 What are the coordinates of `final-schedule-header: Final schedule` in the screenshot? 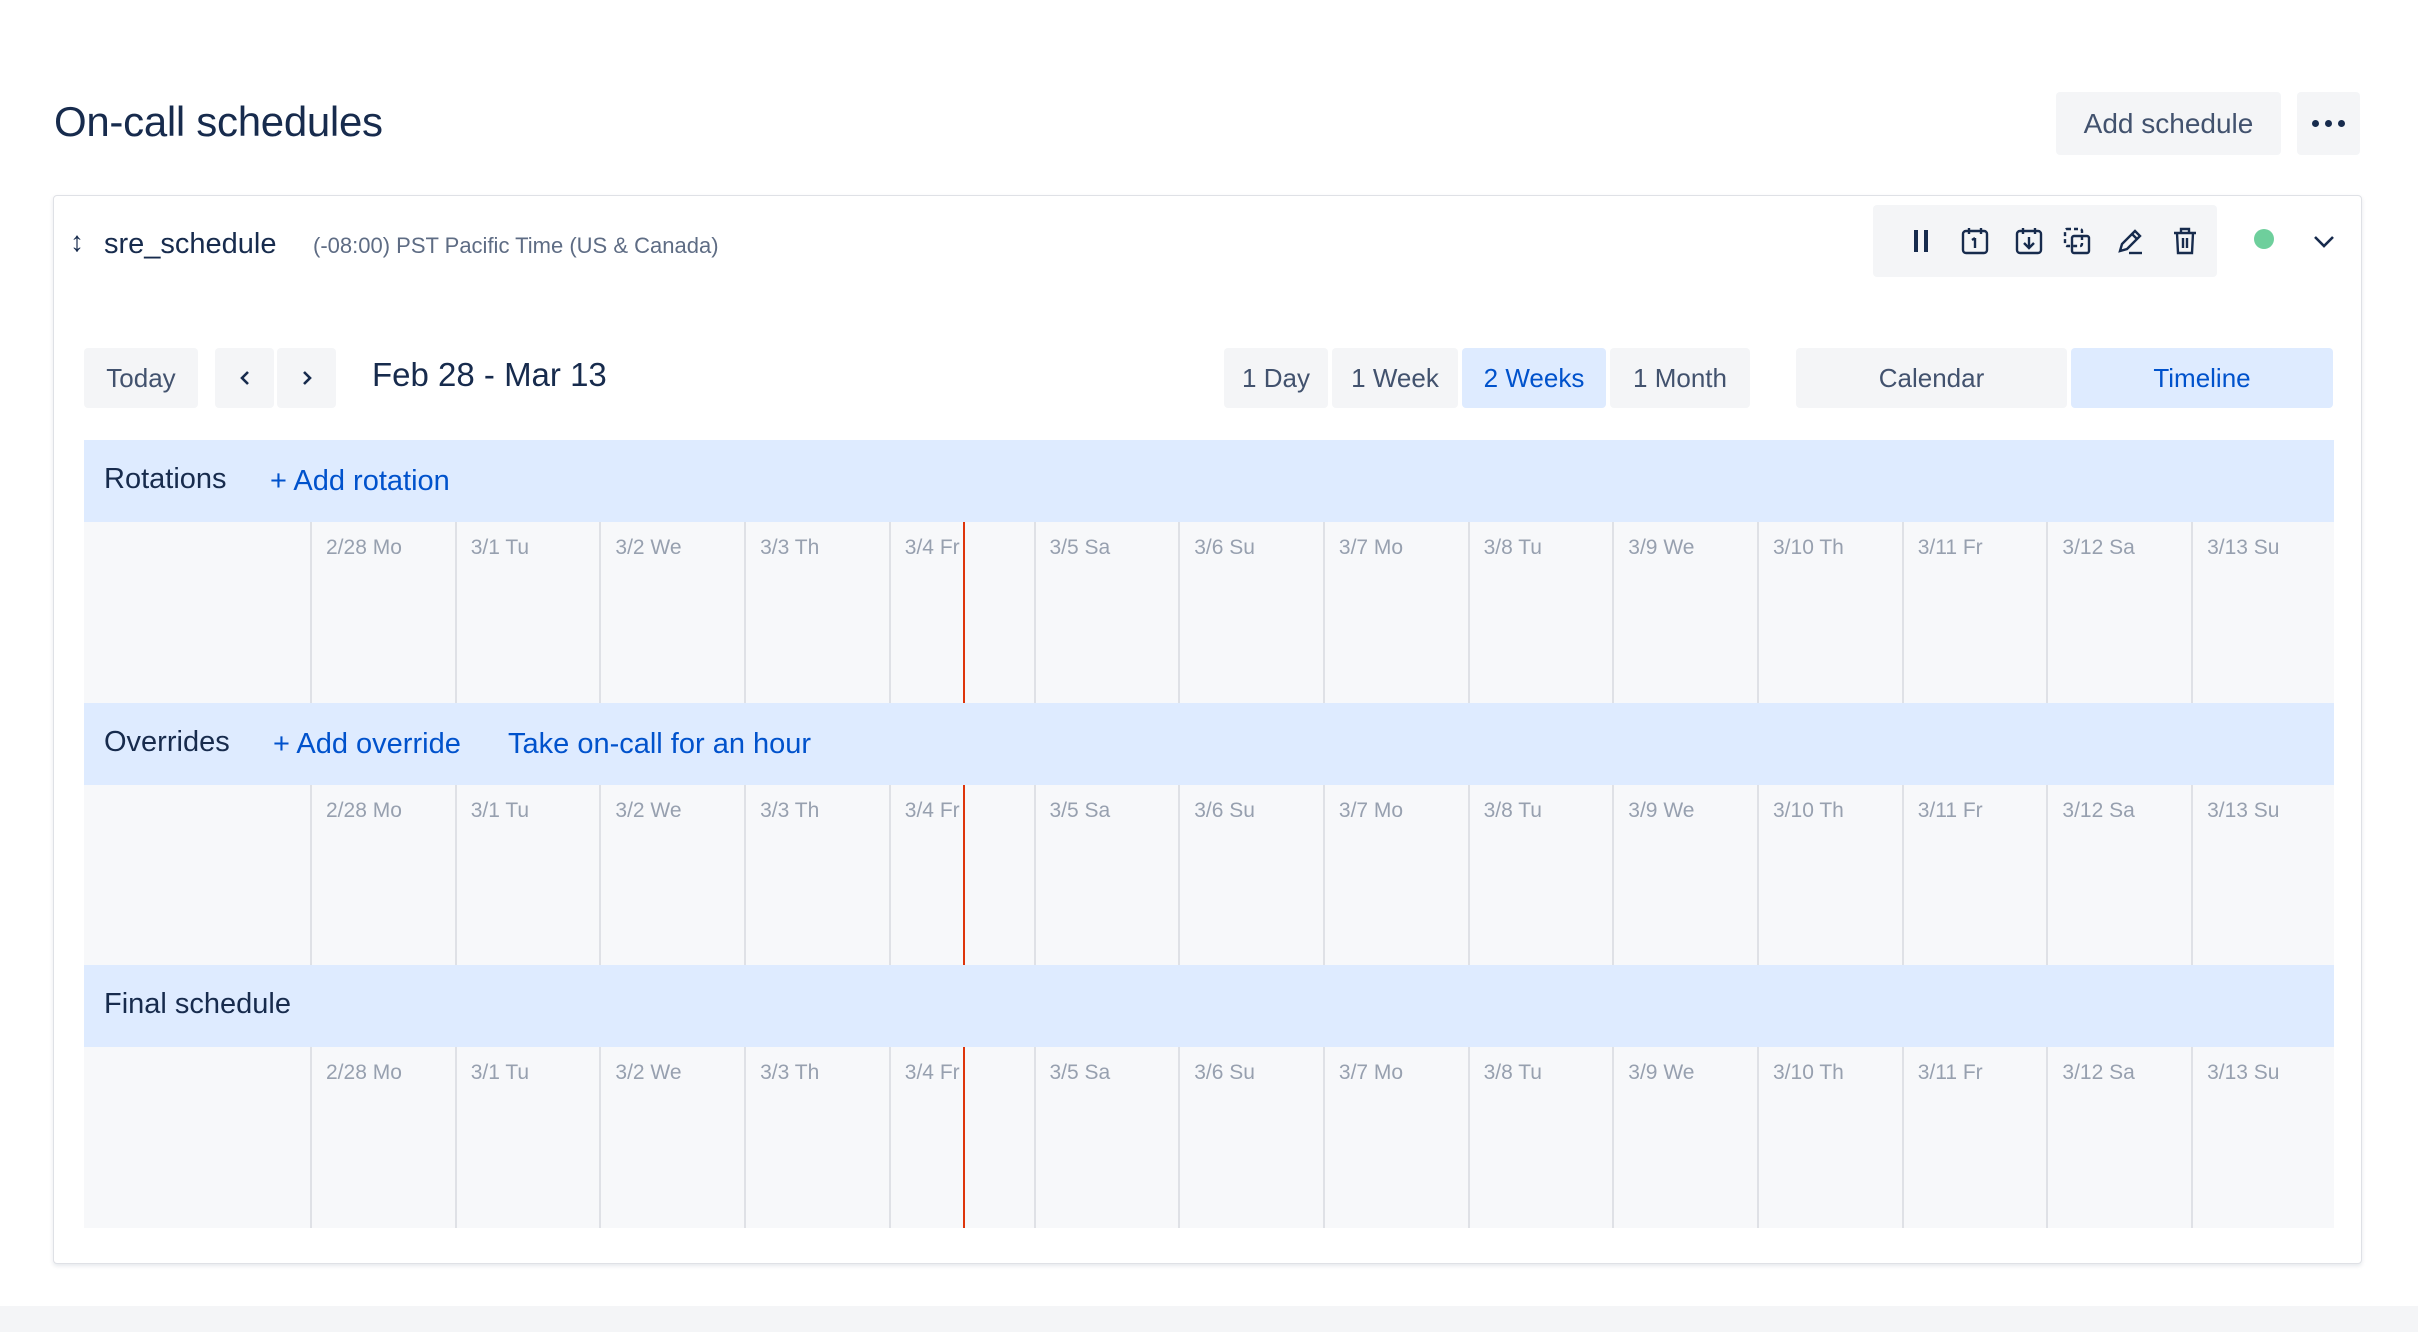 It's located at (1209, 1006).